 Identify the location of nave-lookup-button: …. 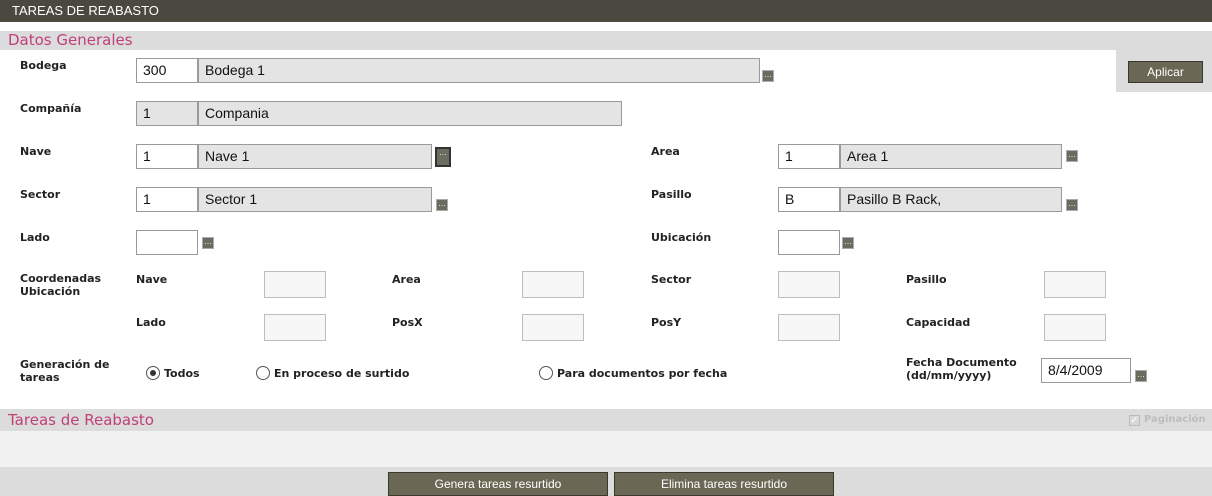
(443, 157).